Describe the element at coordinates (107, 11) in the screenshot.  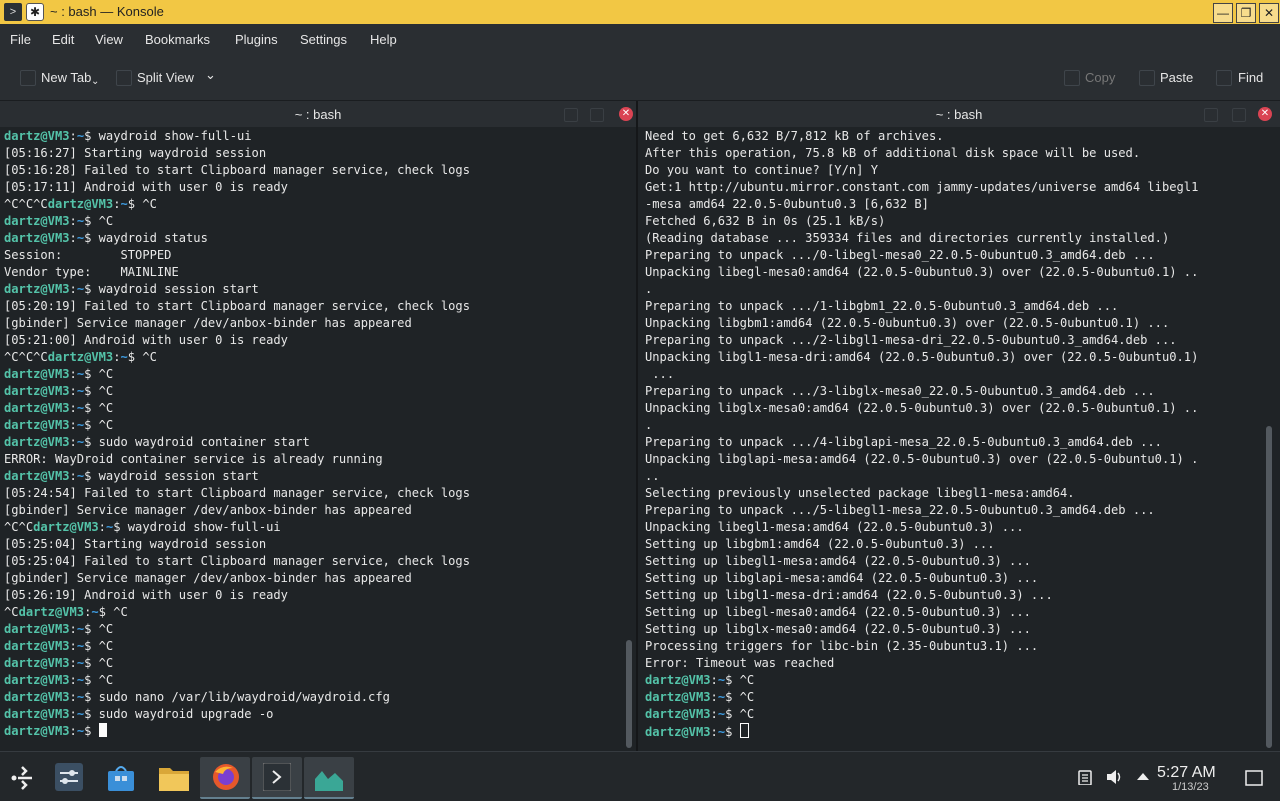
I see `window-title: ~ : bash — Konsole` at that location.